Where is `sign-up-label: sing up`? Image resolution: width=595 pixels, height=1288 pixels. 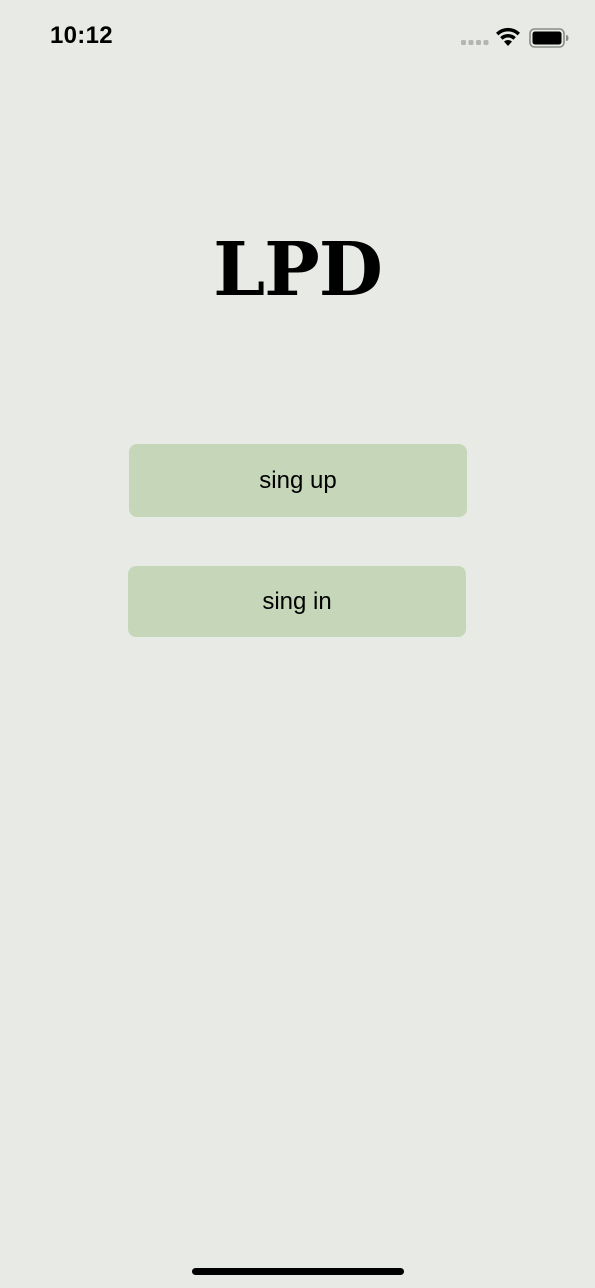
sign-up-label: sing up is located at coordinates (298, 480).